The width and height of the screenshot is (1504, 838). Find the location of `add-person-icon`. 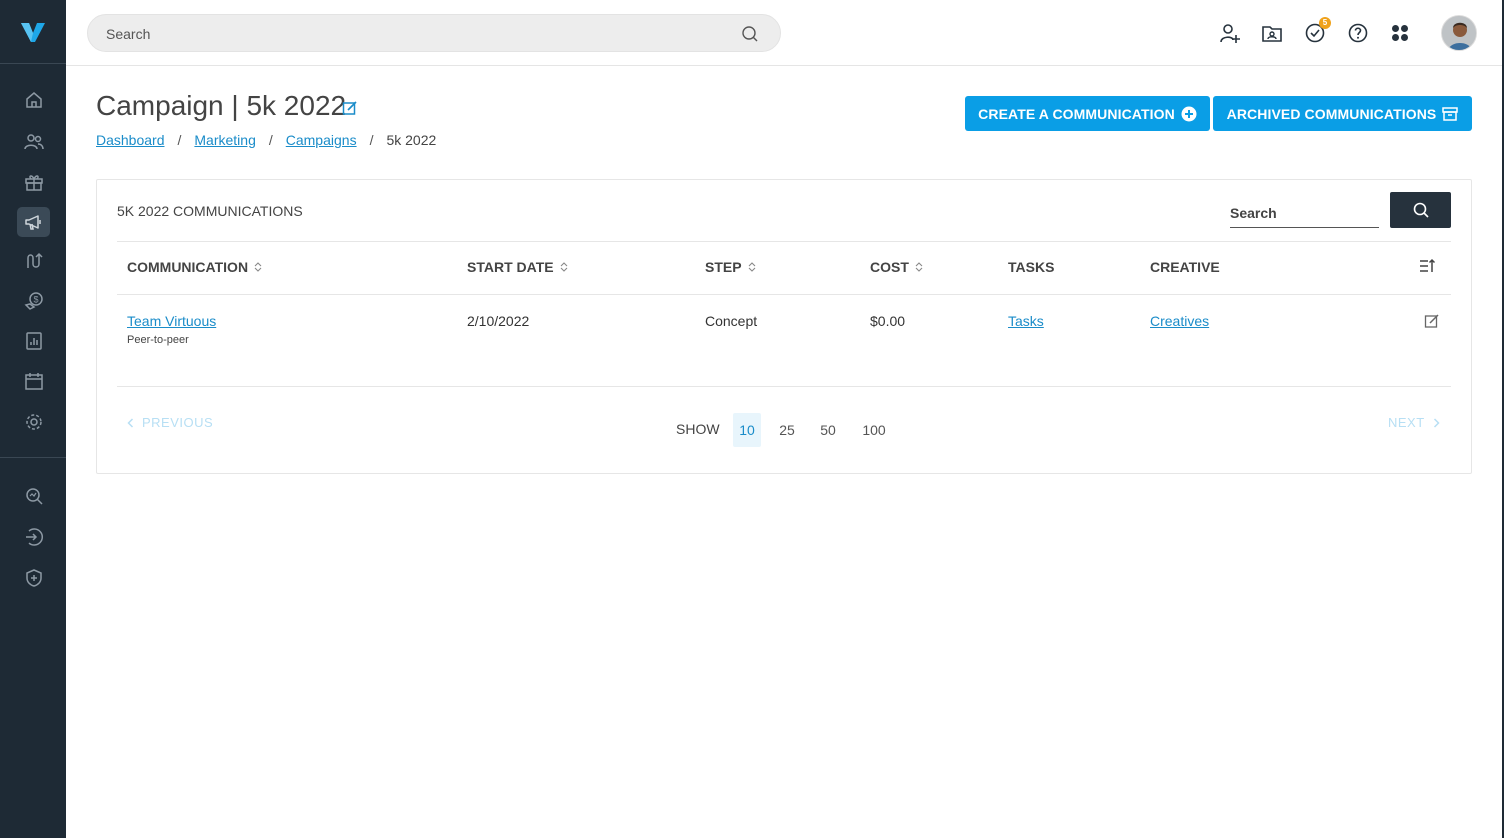

add-person-icon is located at coordinates (1230, 33).